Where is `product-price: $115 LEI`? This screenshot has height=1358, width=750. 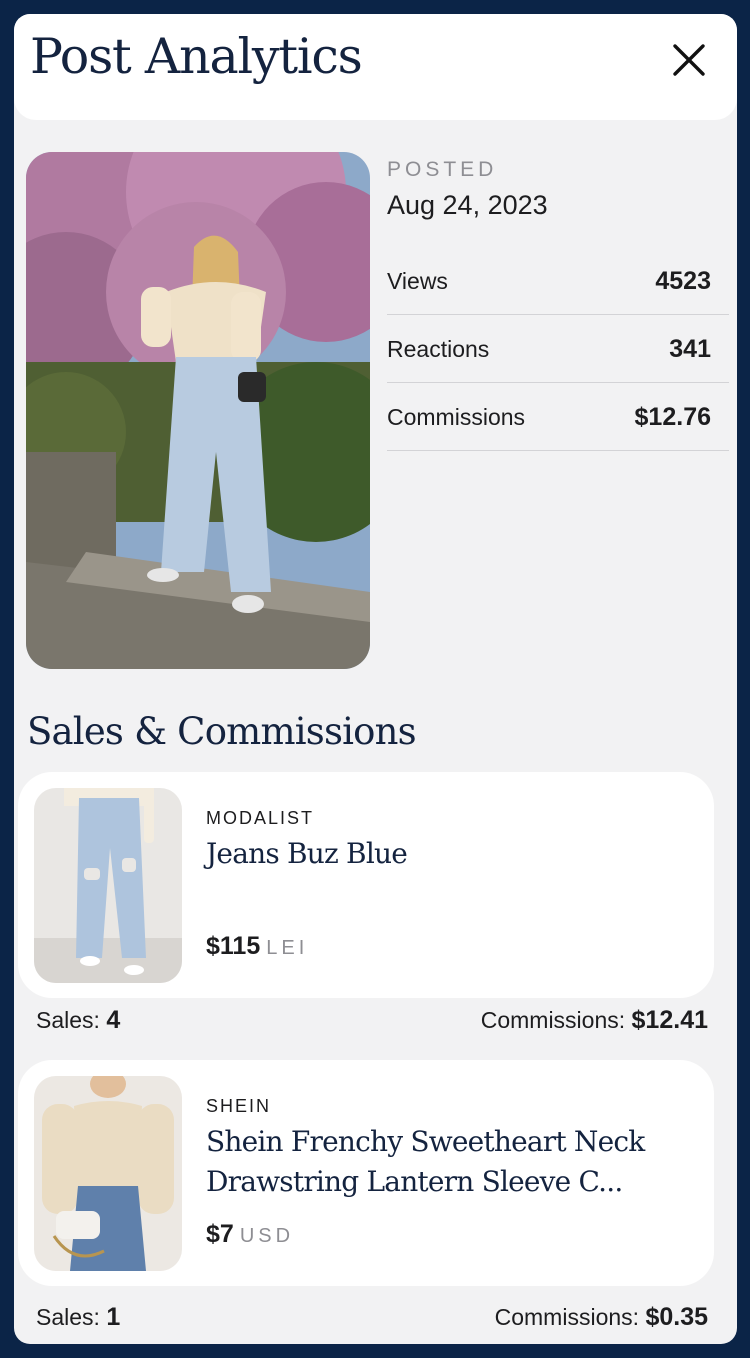
product-price: $115 LEI is located at coordinates (257, 946).